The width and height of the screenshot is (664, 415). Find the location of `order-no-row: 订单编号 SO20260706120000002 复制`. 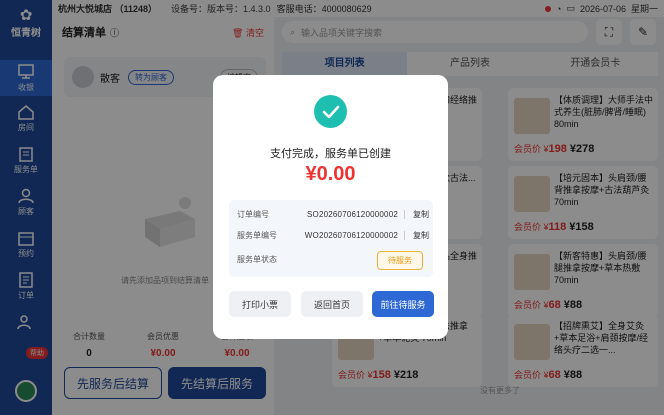

order-no-row: 订单编号 SO20260706120000002 复制 is located at coordinates (333, 214).